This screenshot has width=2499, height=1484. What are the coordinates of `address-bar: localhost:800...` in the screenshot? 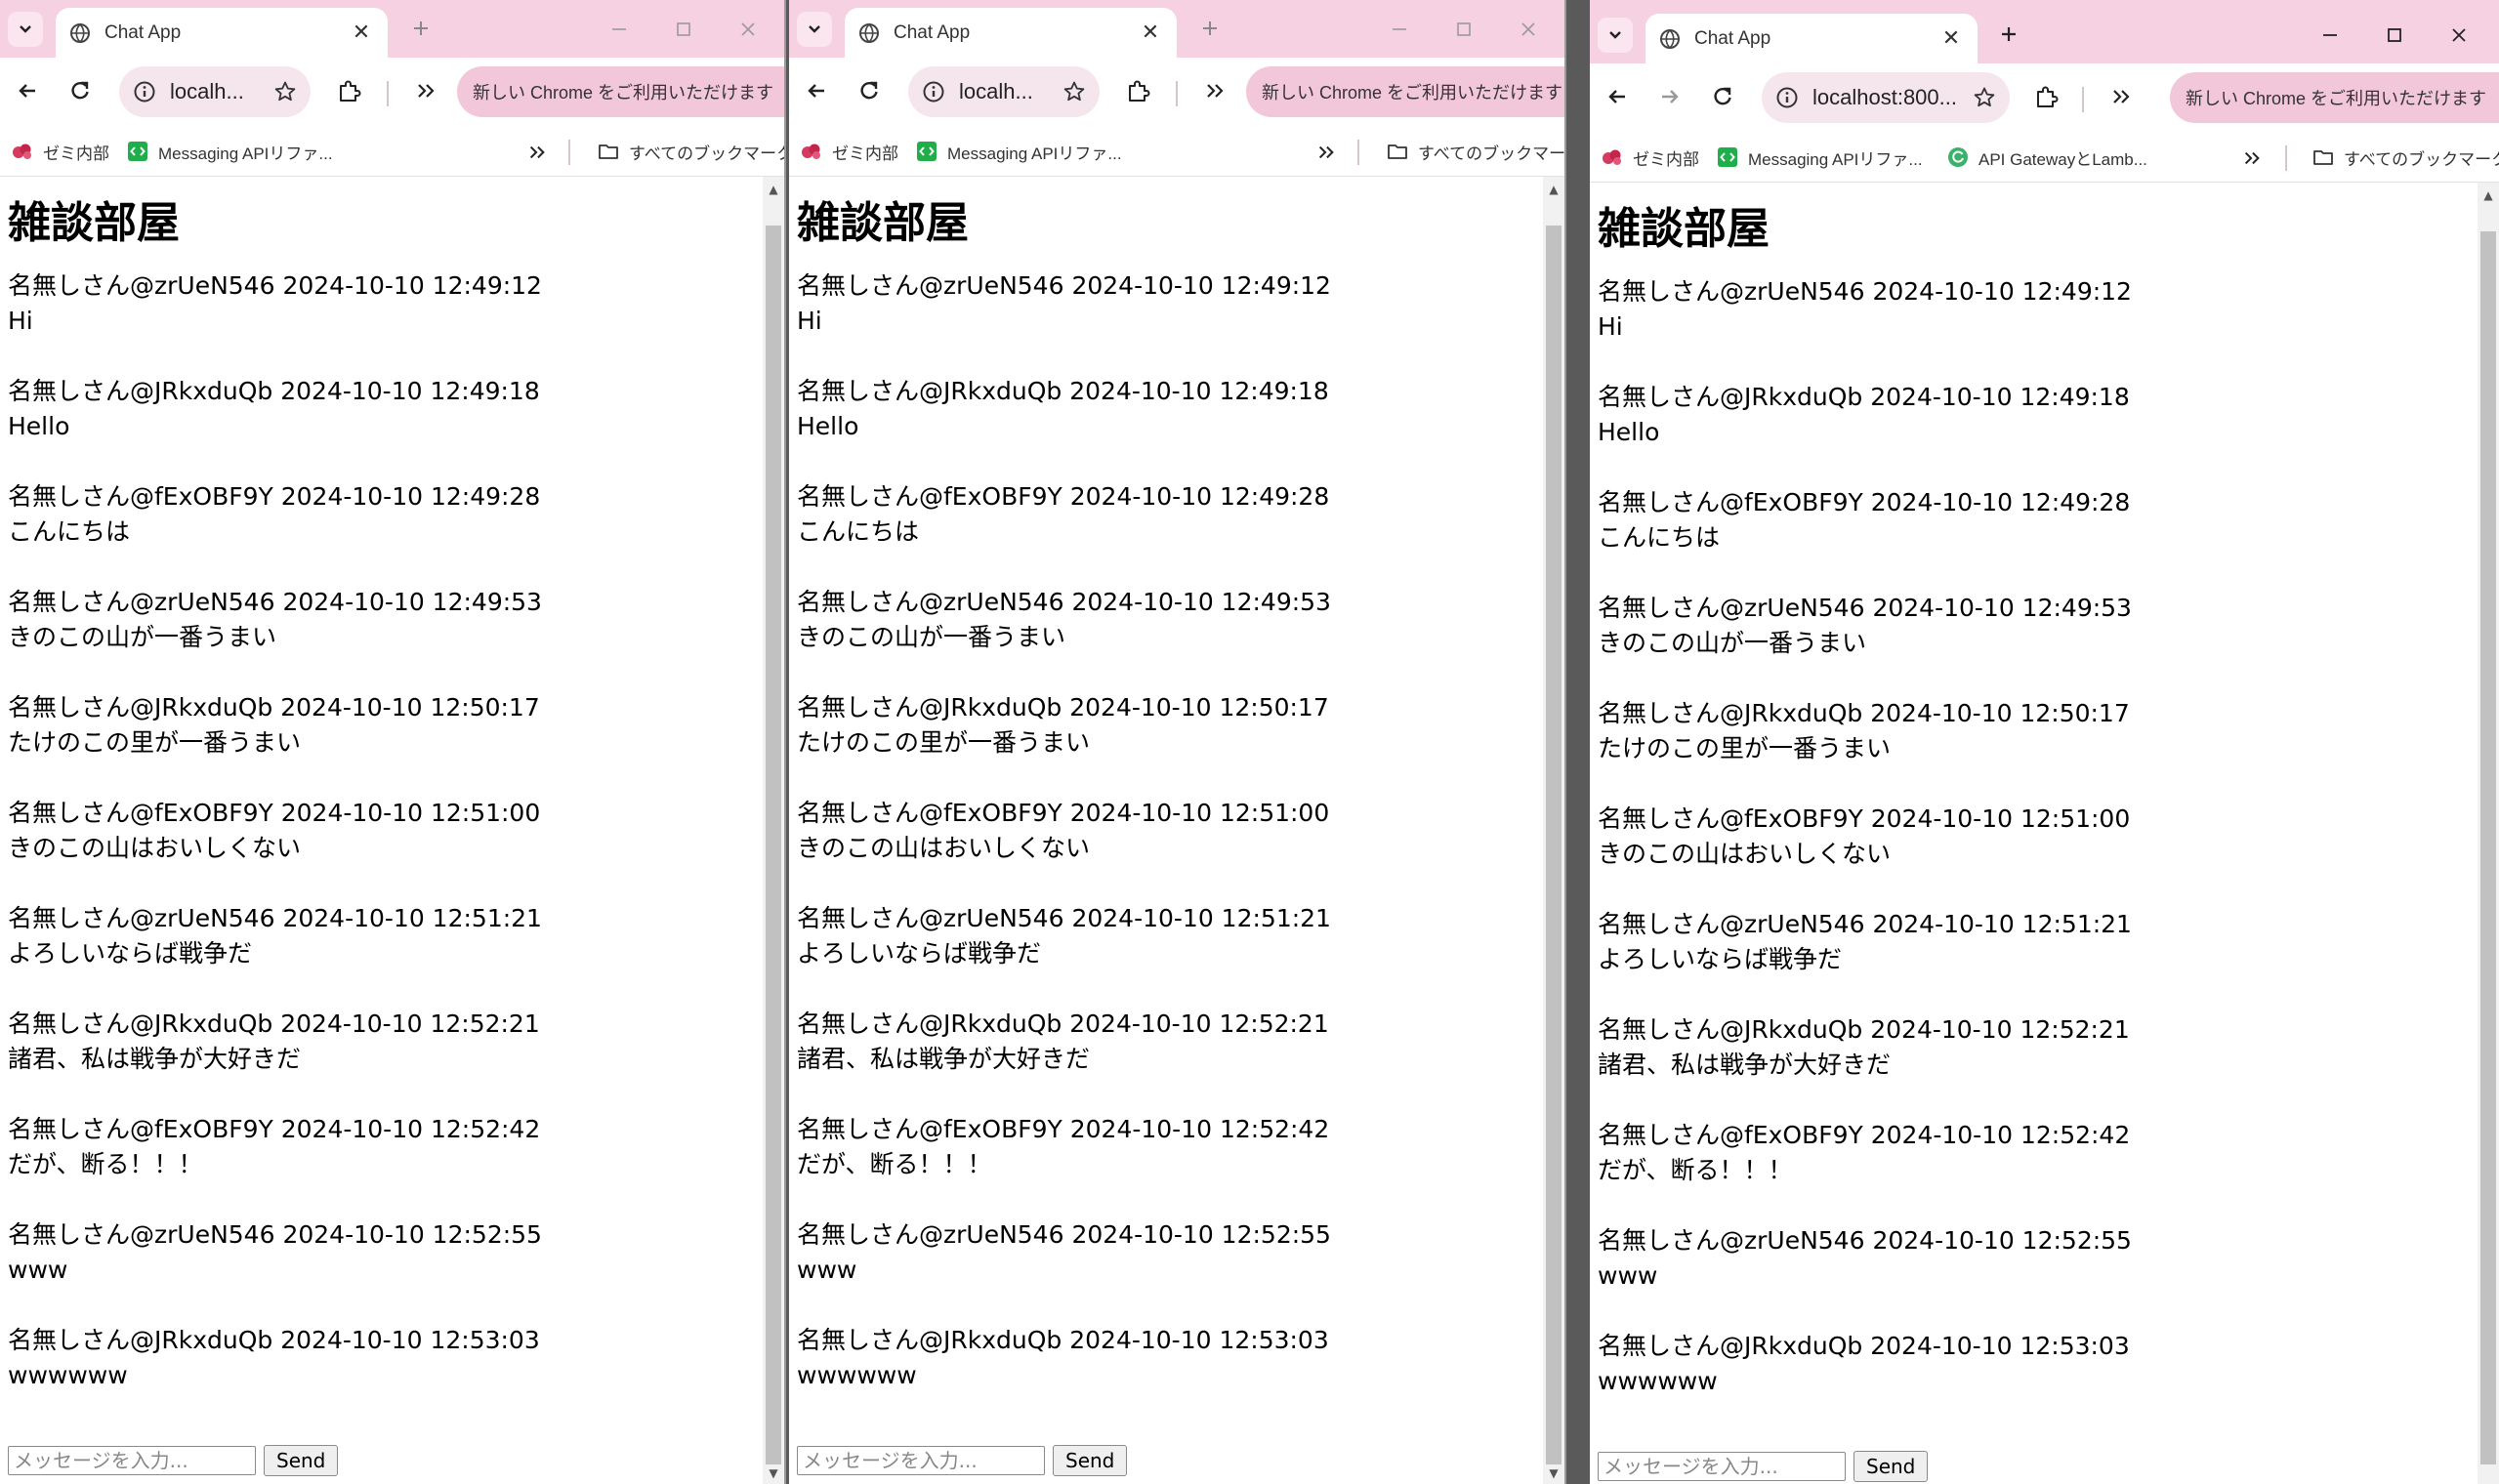 It's located at (1886, 97).